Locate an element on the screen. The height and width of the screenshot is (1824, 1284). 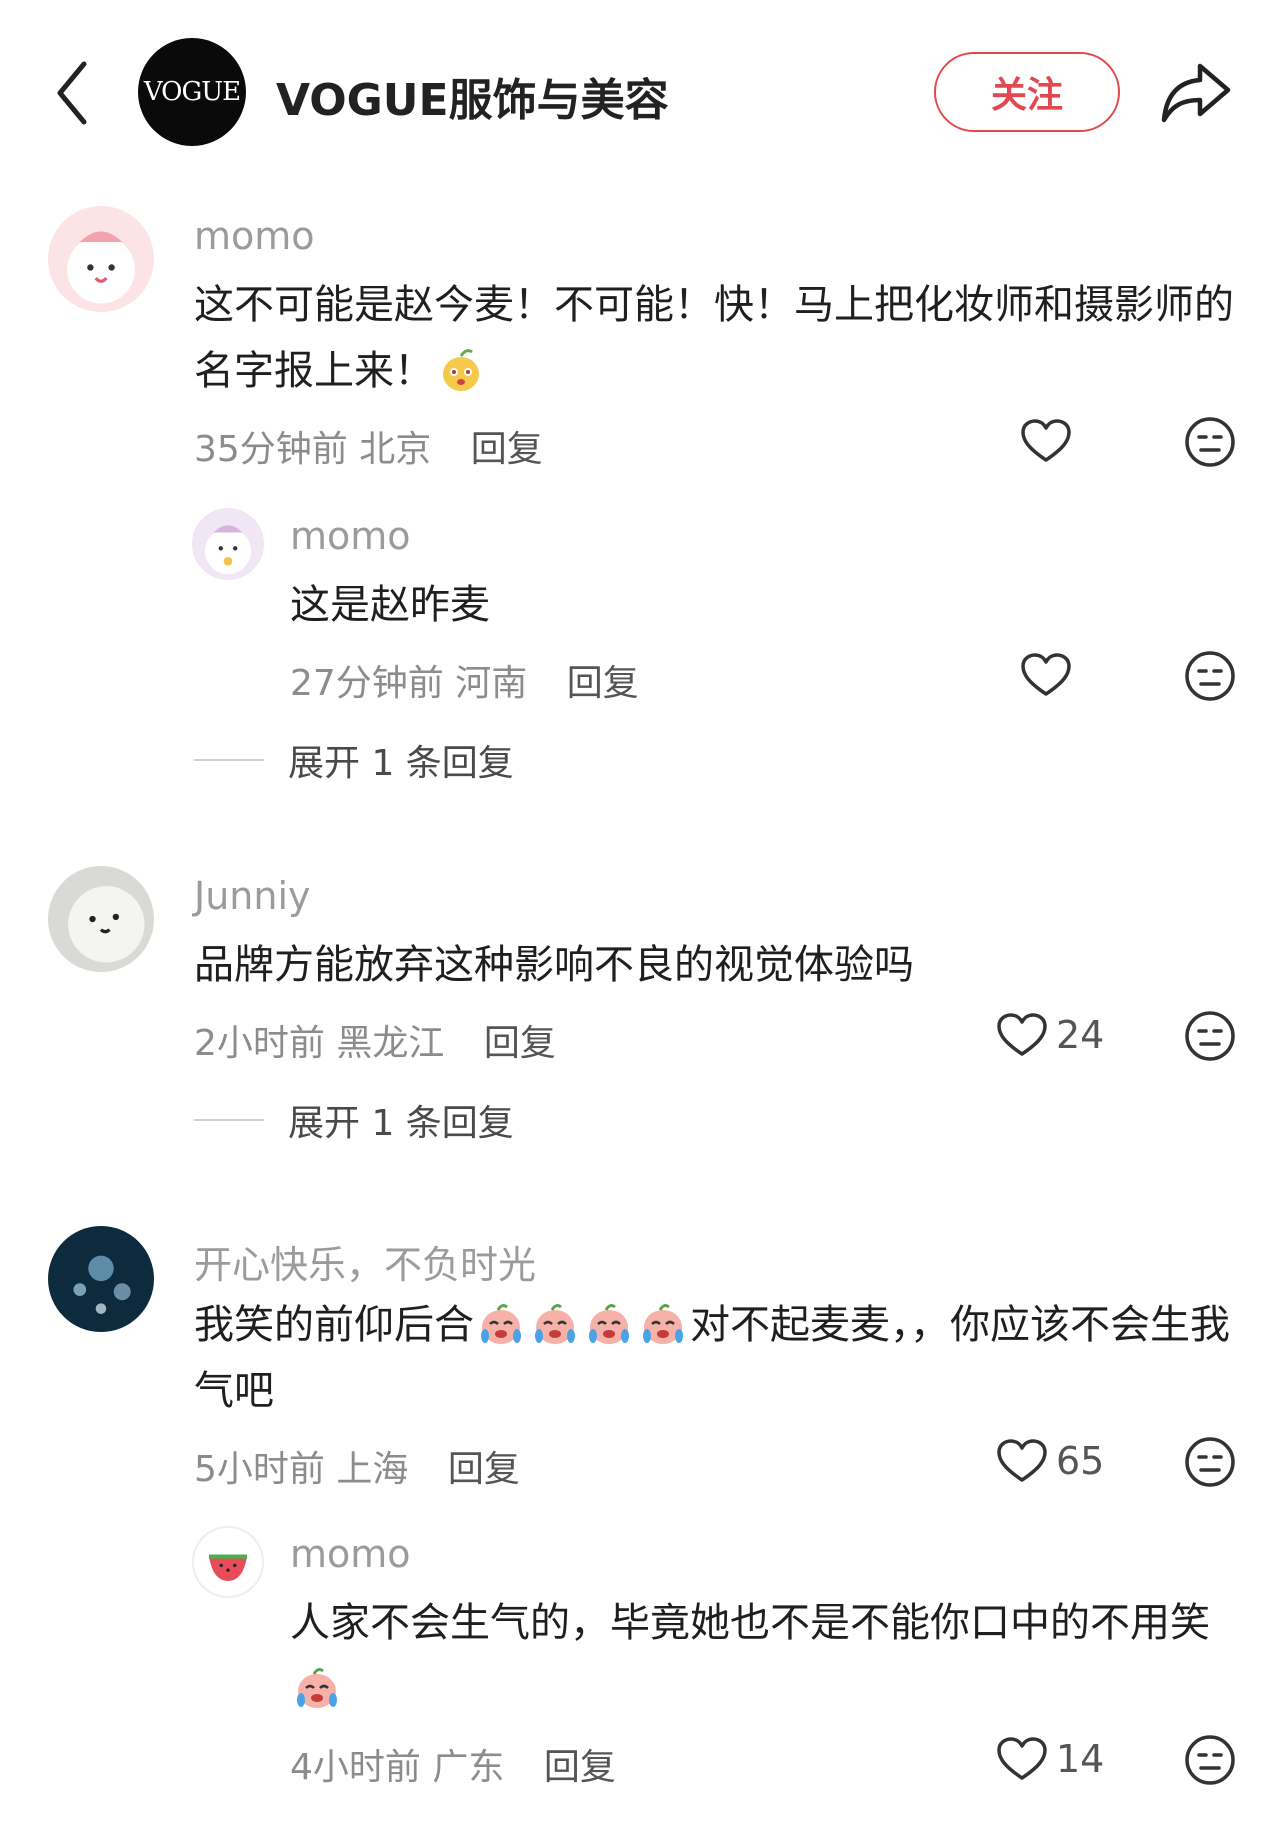
comment-location: 广东 is located at coordinates (468, 1767).